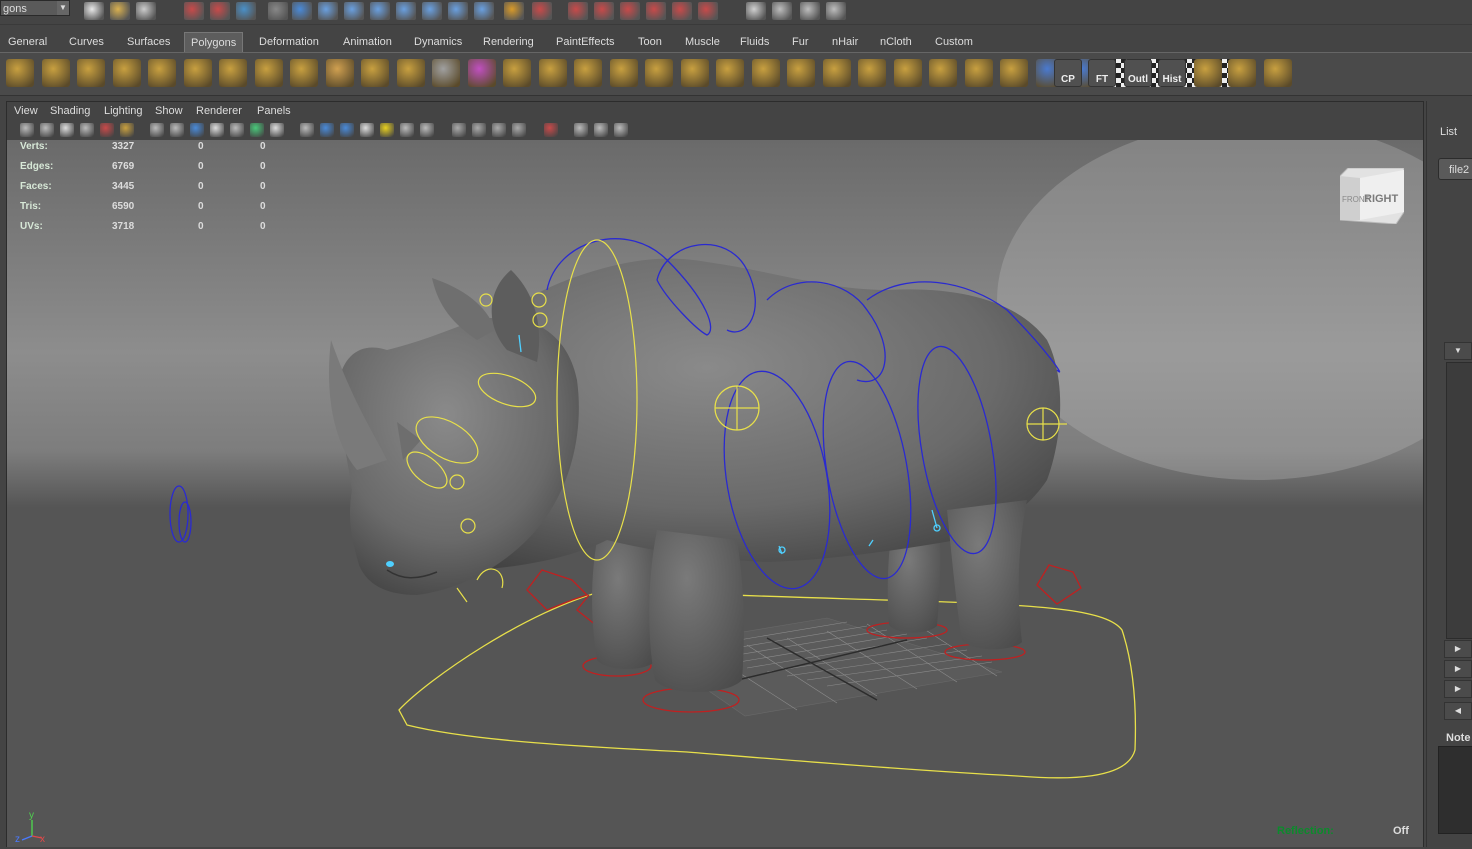 This screenshot has height=849, width=1472. What do you see at coordinates (1372, 196) in the screenshot?
I see `view-cube: FRONT RIGHT` at bounding box center [1372, 196].